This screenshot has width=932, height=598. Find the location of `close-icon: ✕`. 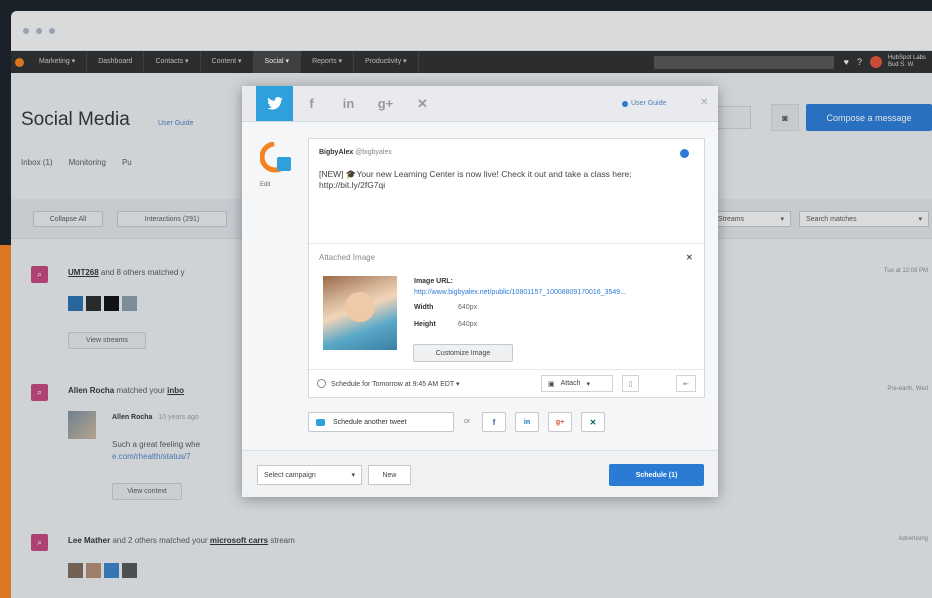

close-icon: ✕ is located at coordinates (704, 102).